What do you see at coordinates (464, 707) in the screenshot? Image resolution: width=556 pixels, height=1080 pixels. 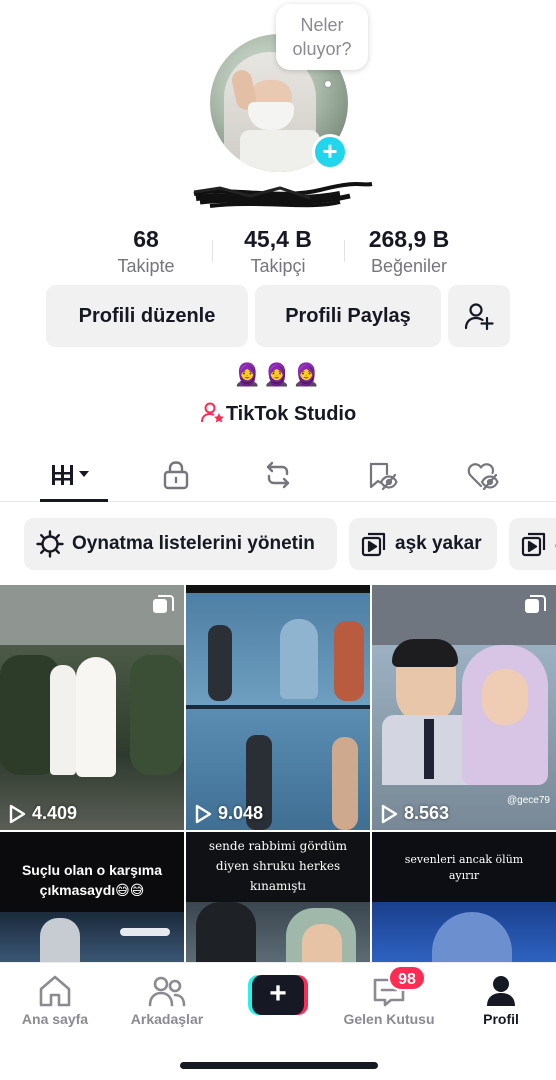 I see `video-thumbnail: @gece79 8.563` at bounding box center [464, 707].